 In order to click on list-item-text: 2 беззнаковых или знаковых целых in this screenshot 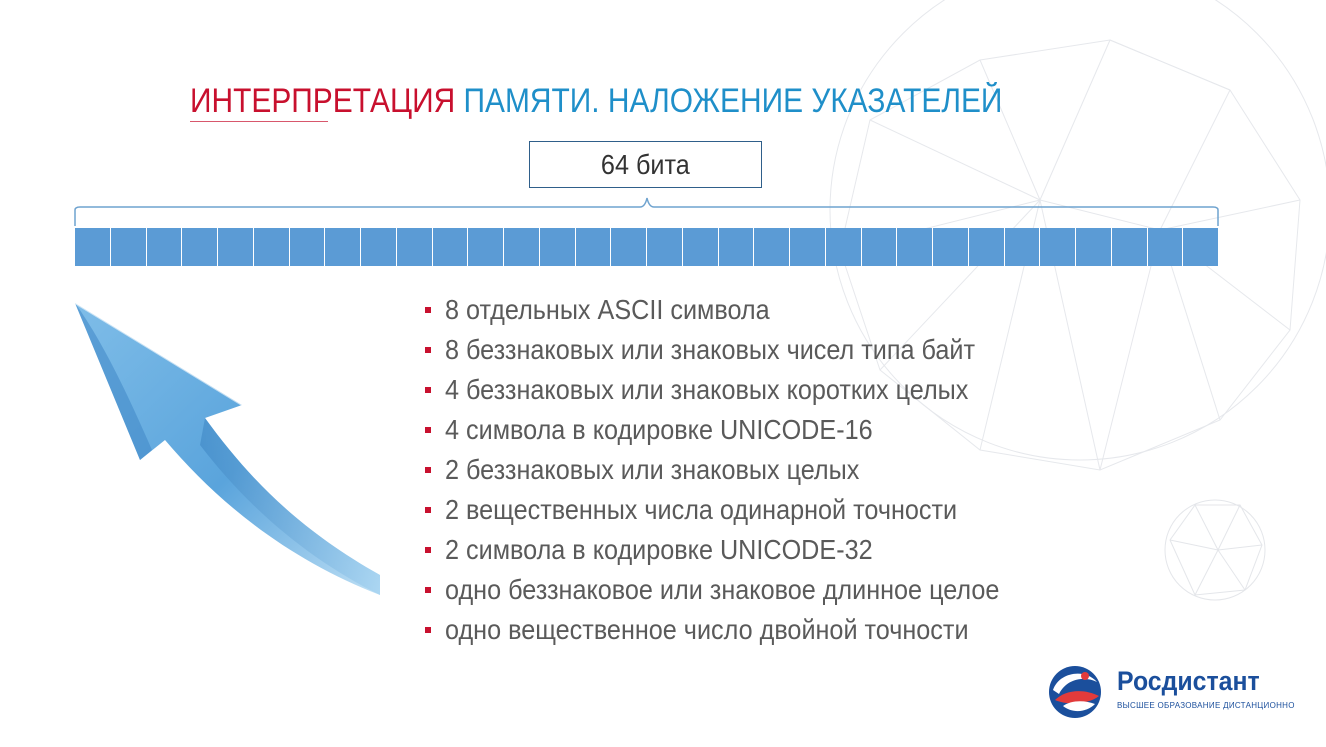, I will do `click(652, 469)`.